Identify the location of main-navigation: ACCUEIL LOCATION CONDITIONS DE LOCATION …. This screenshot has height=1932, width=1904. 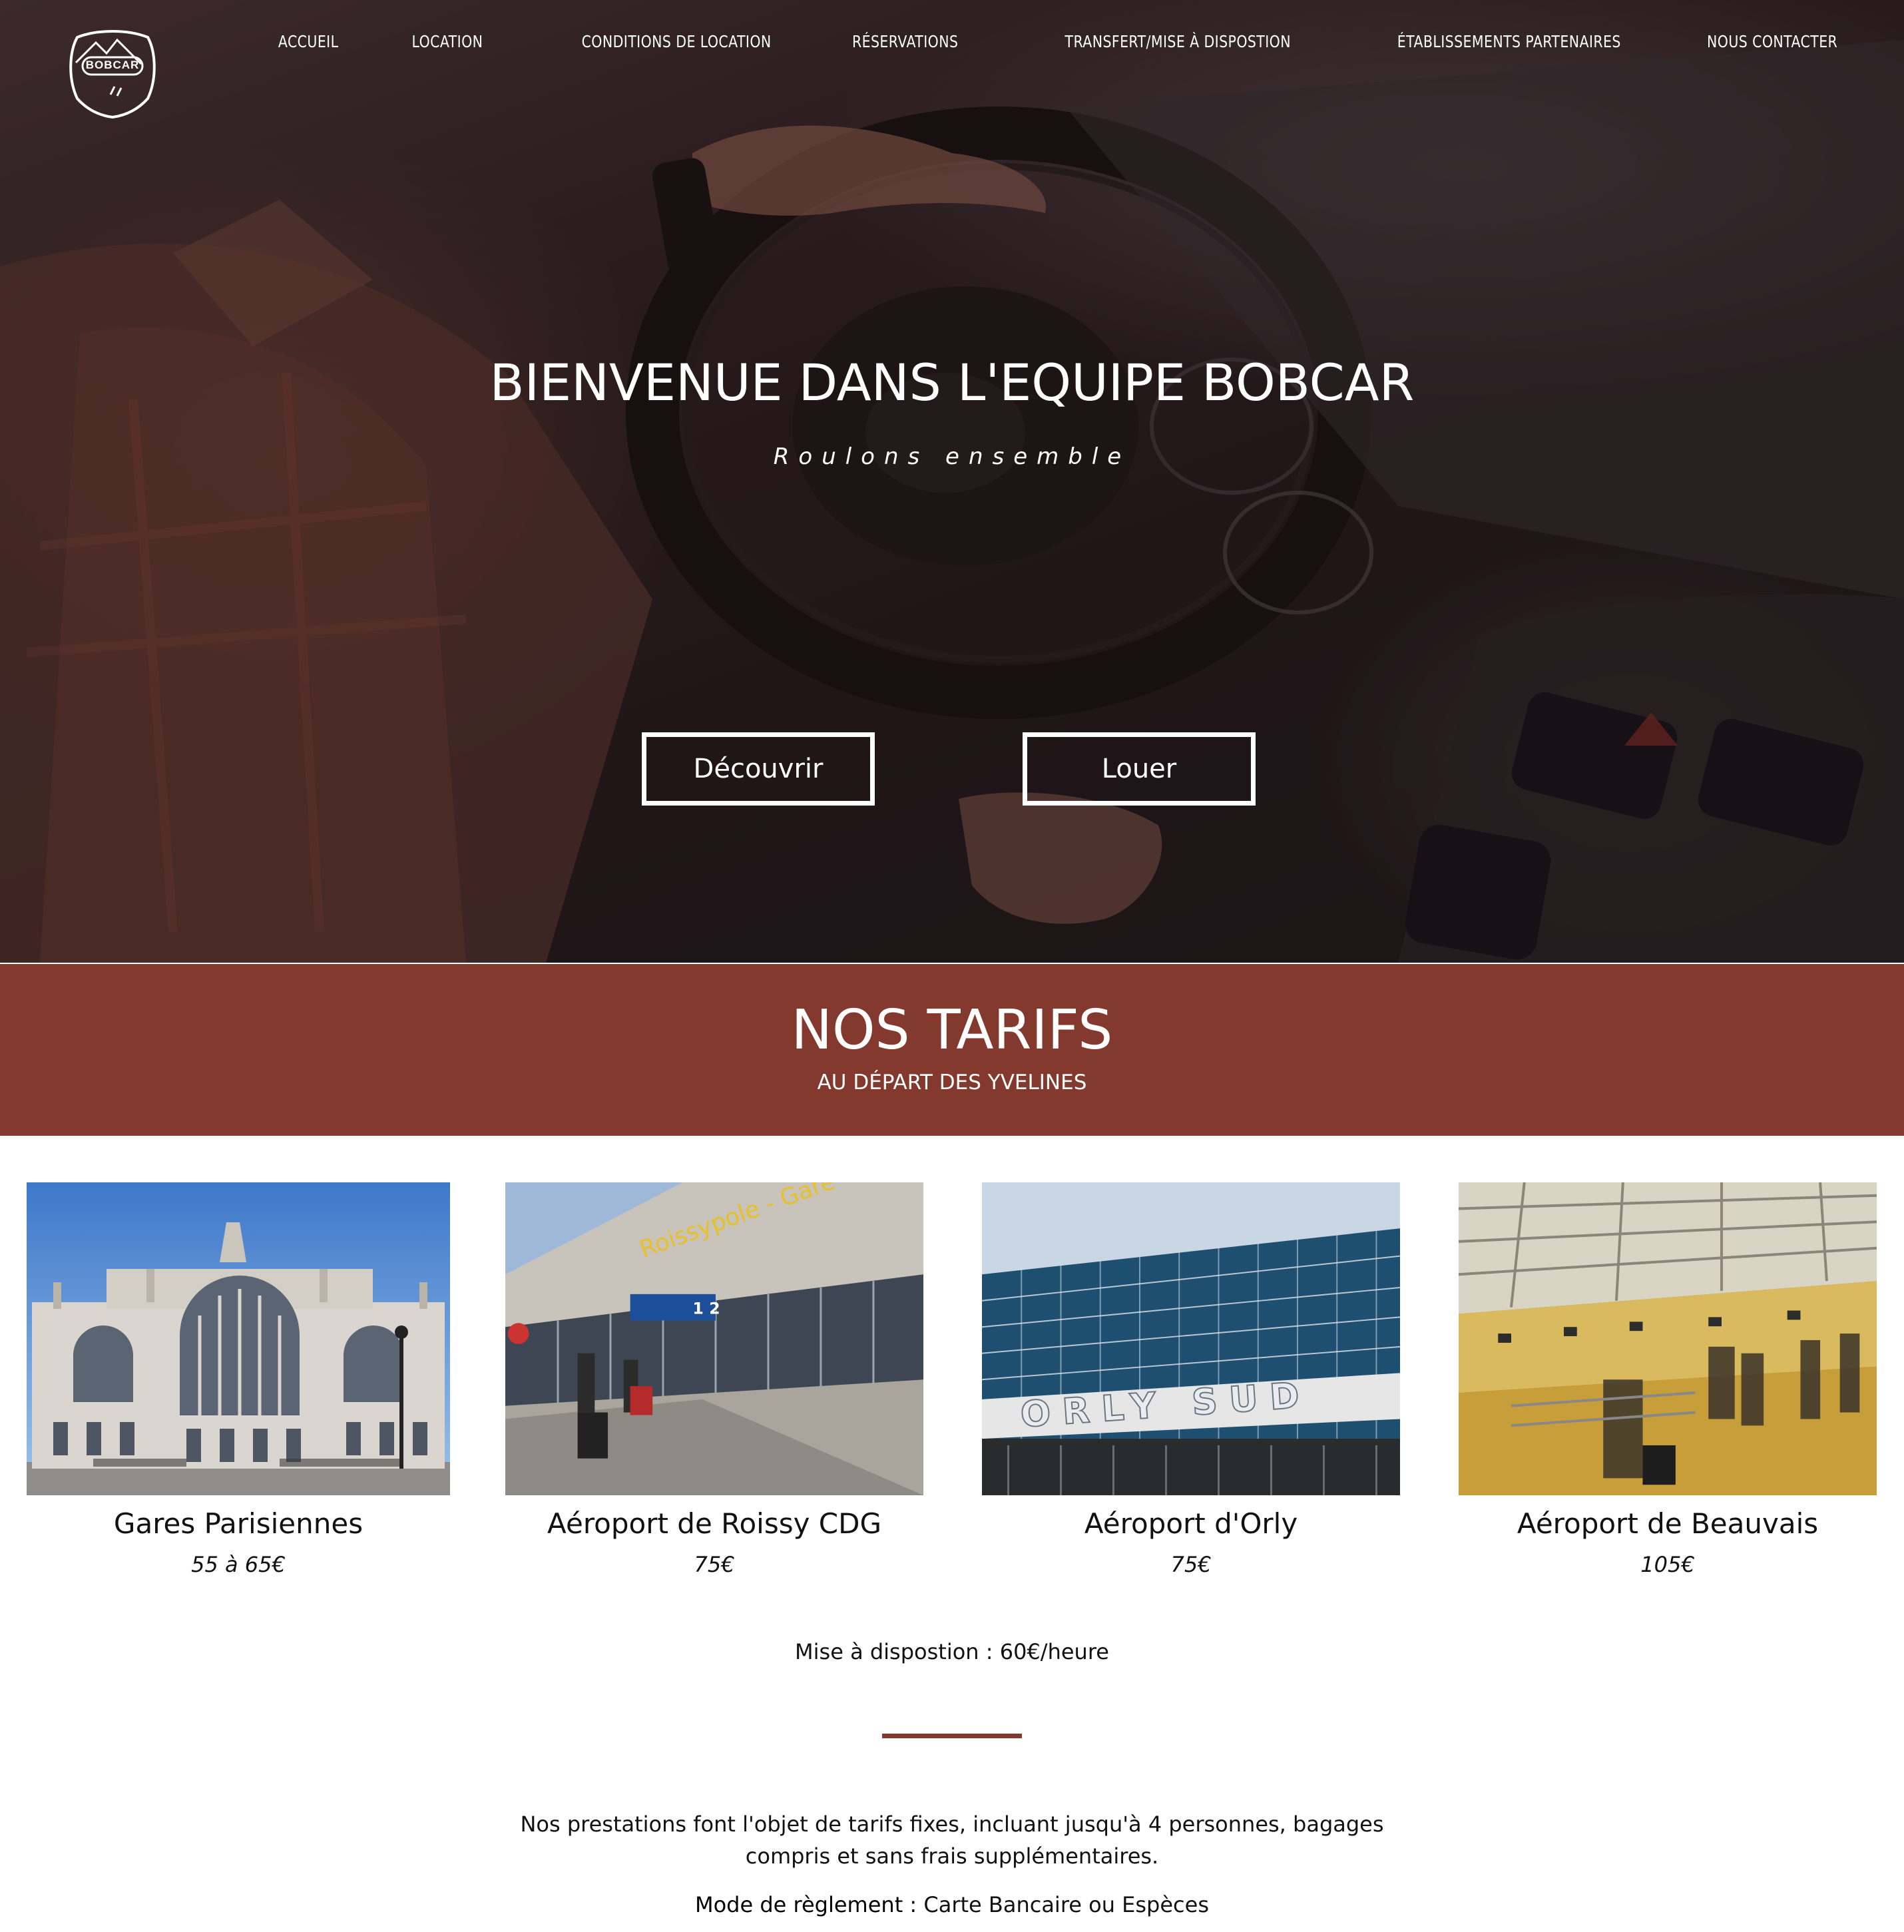
(1022, 46).